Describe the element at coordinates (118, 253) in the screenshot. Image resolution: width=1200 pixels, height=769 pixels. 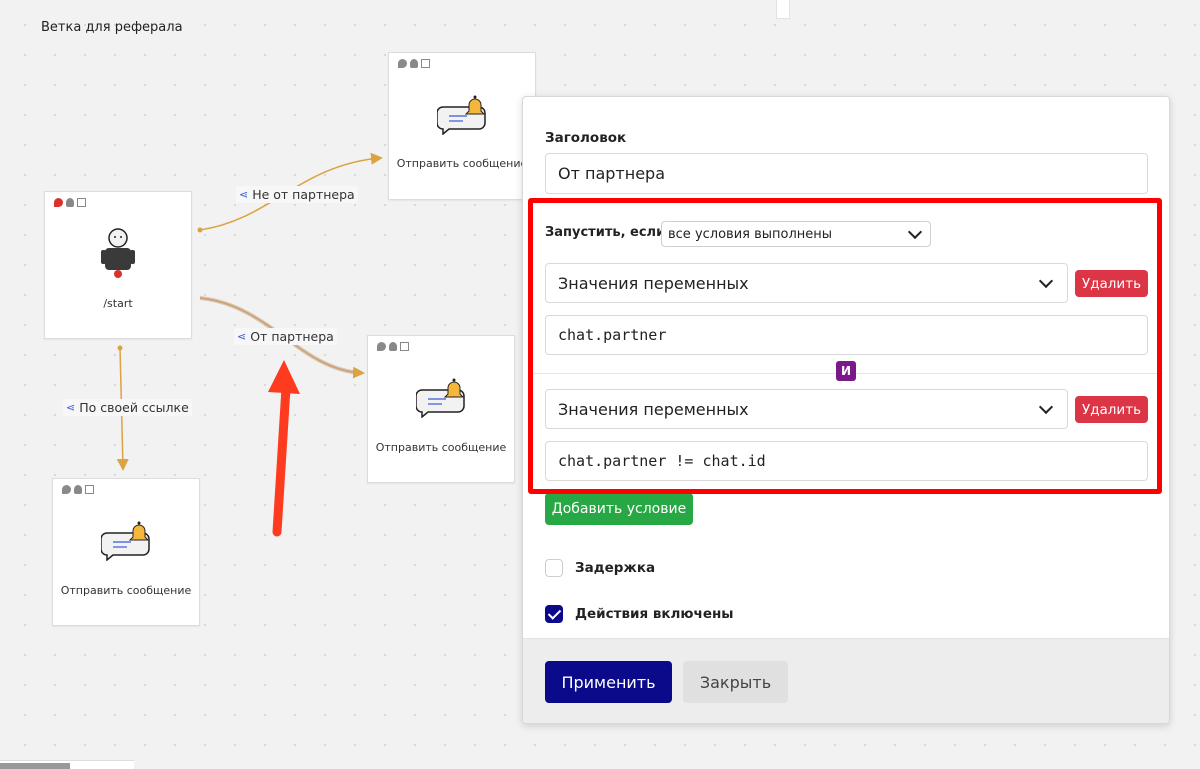
I see `robot-icon` at that location.